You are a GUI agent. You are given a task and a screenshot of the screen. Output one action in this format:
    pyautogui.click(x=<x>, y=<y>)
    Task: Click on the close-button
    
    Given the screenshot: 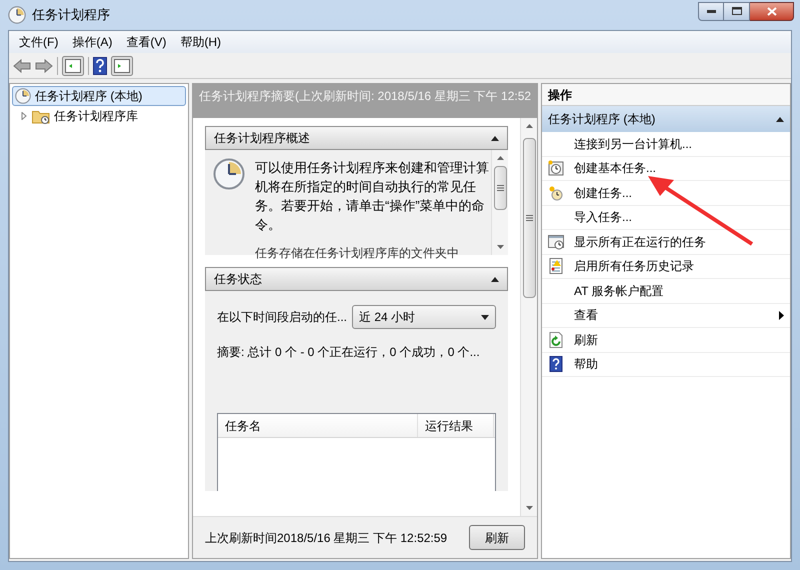 What is the action you would take?
    pyautogui.click(x=772, y=11)
    